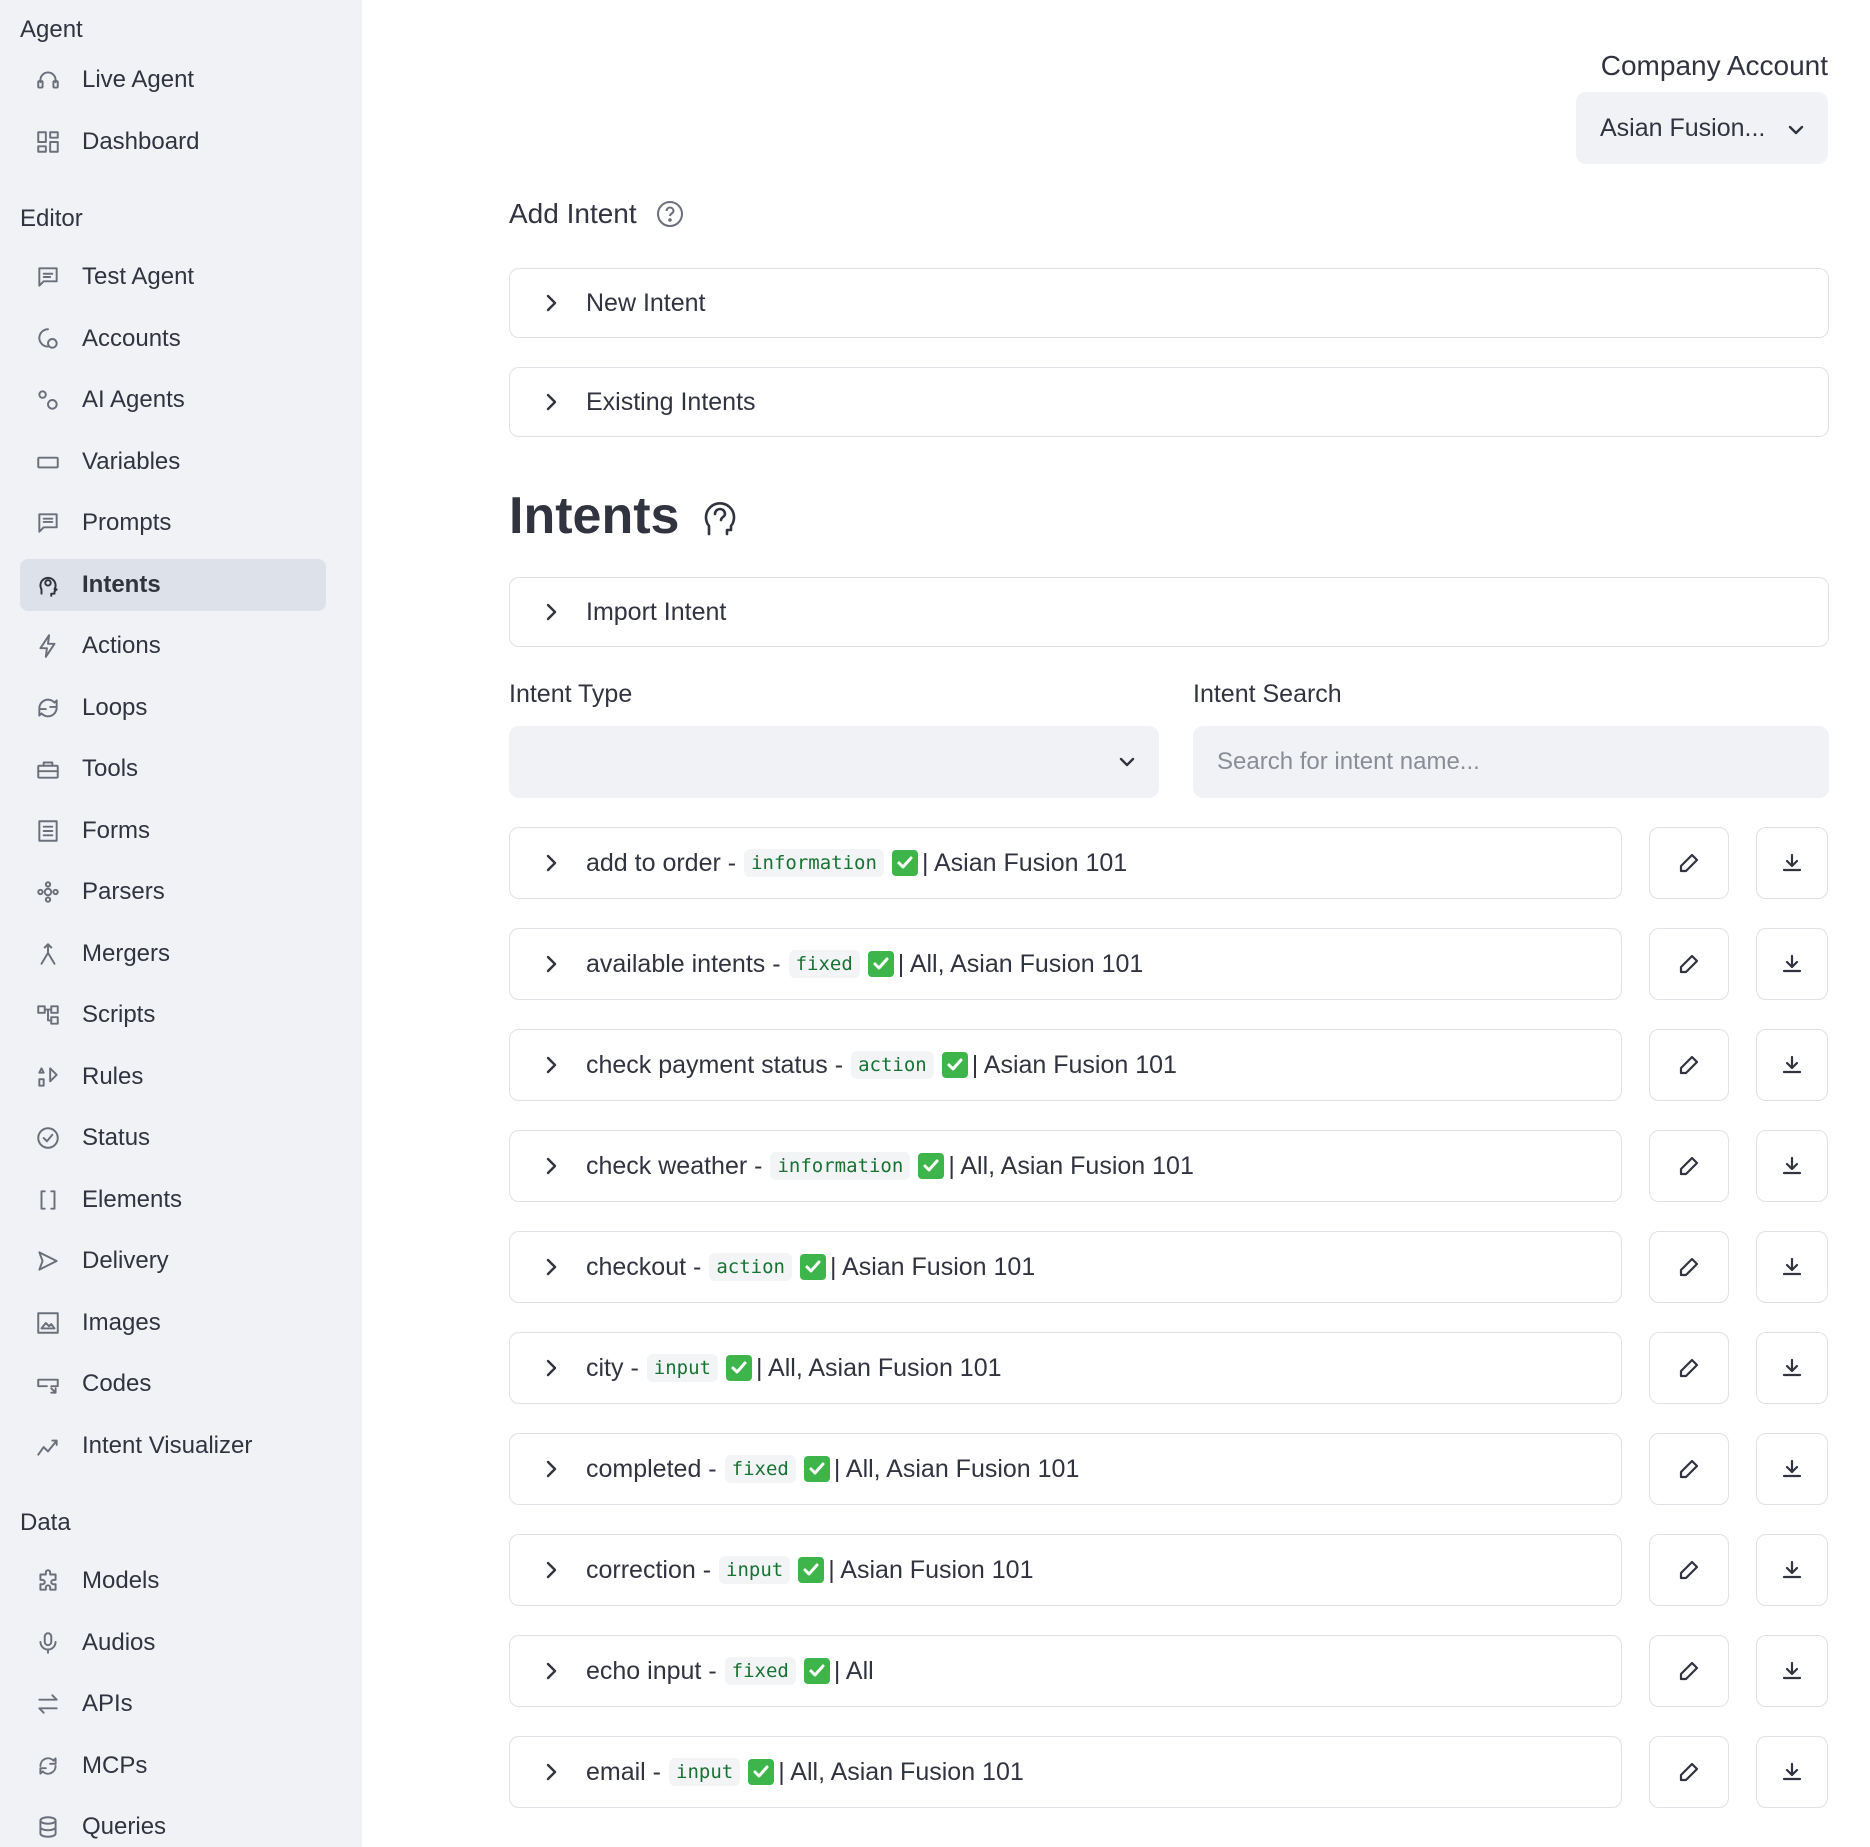  Describe the element at coordinates (173, 1824) in the screenshot. I see `sidebar-item-queries: Queries` at that location.